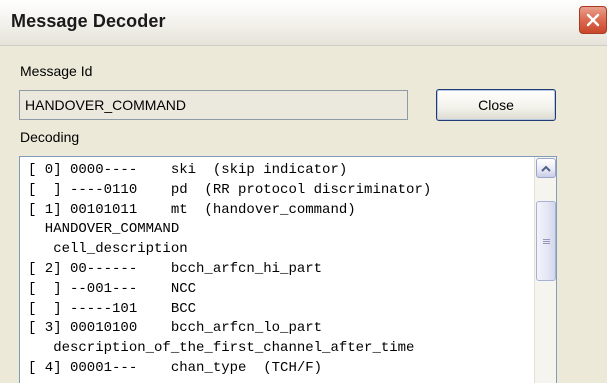 Image resolution: width=607 pixels, height=383 pixels. I want to click on scroll-thumb, so click(546, 241).